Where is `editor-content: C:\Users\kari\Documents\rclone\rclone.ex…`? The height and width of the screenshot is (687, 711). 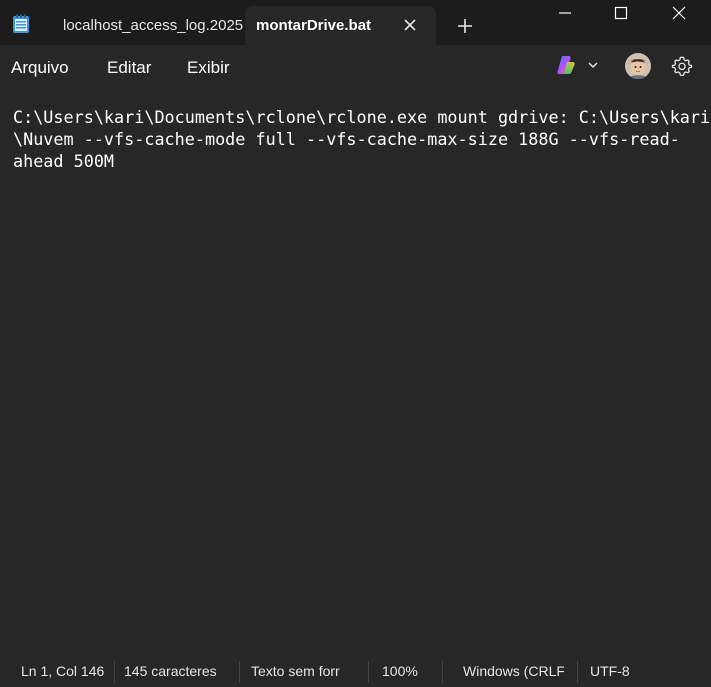
editor-content: C:\Users\kari\Documents\rclone\rclone.ex… is located at coordinates (361, 139).